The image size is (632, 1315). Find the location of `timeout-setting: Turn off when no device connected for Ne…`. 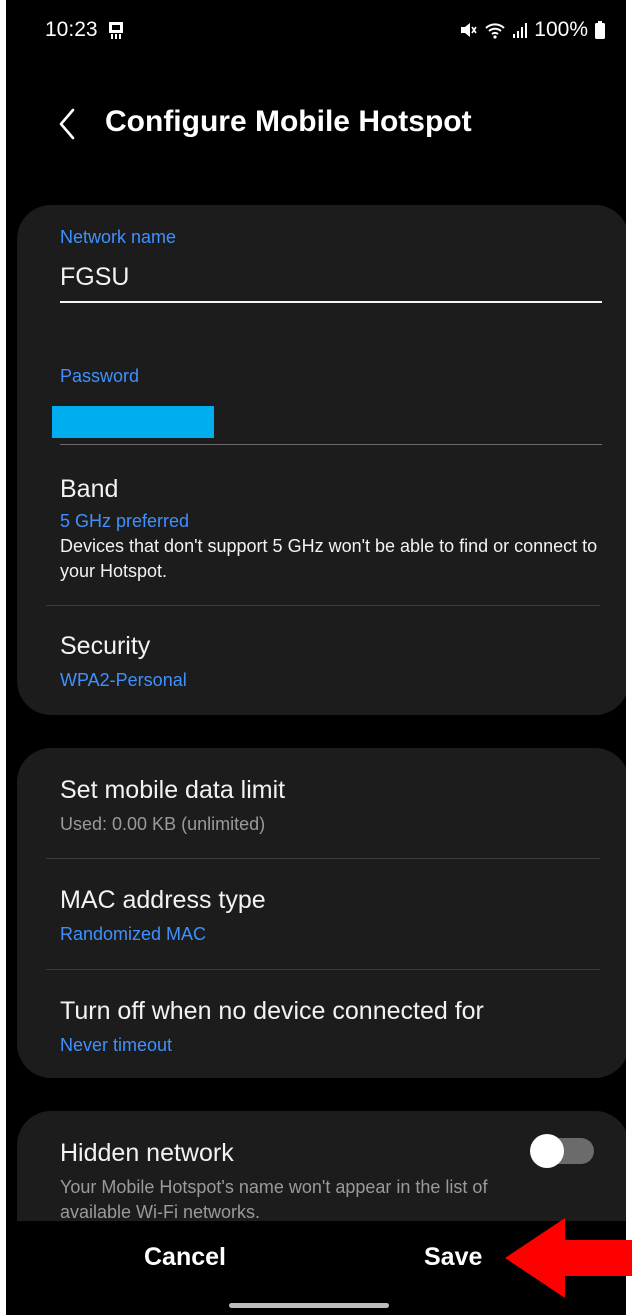

timeout-setting: Turn off when no device connected for Ne… is located at coordinates (321, 1024).